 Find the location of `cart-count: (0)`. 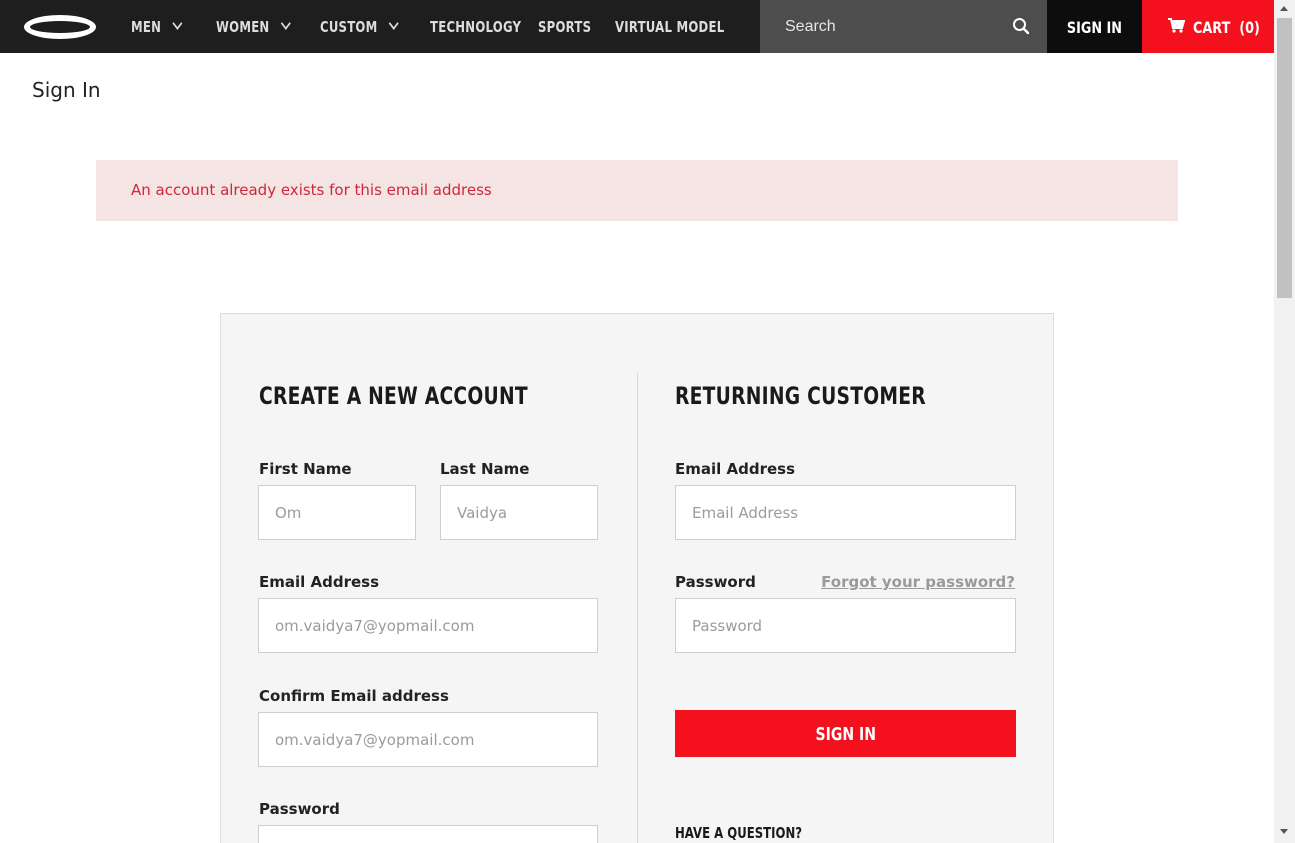

cart-count: (0) is located at coordinates (1249, 27).